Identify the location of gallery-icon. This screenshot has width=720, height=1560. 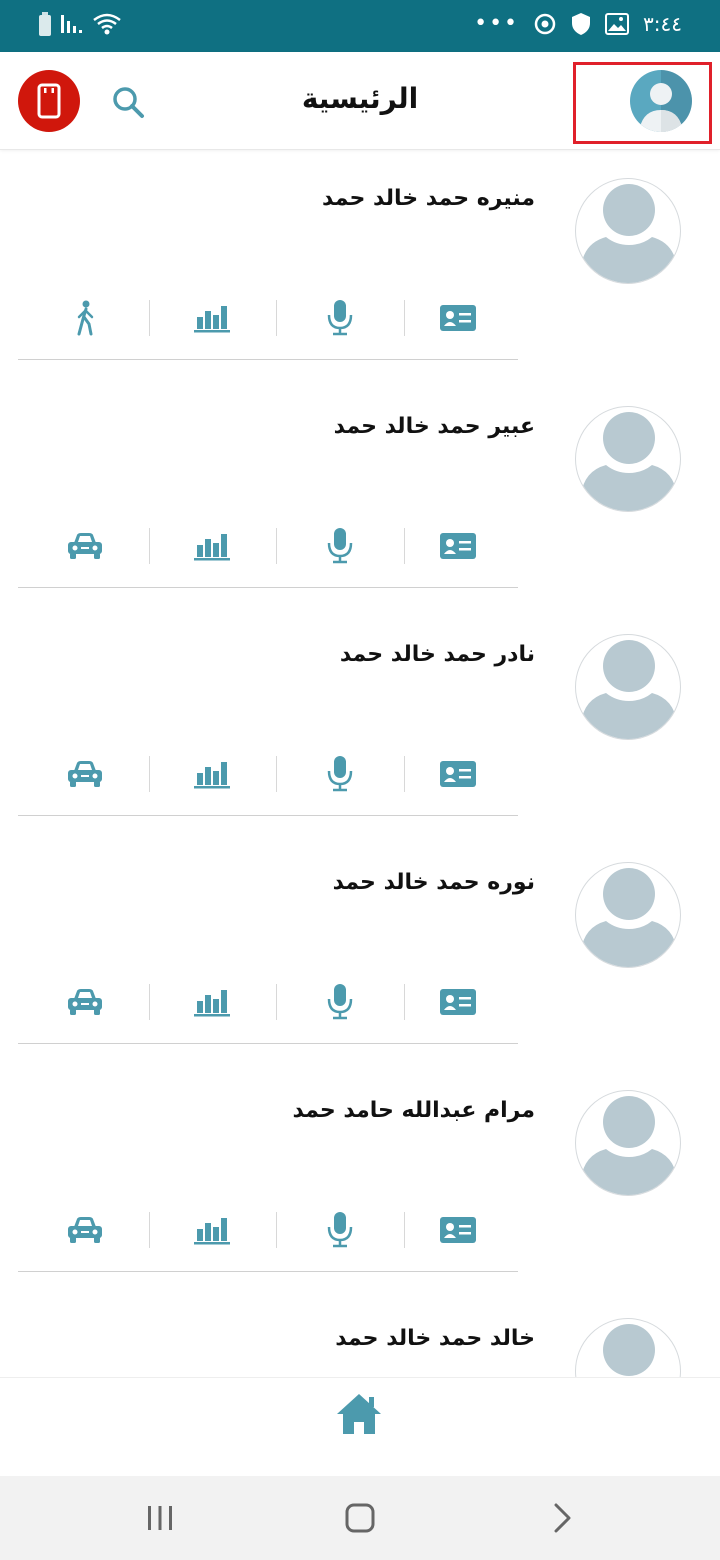
(617, 24).